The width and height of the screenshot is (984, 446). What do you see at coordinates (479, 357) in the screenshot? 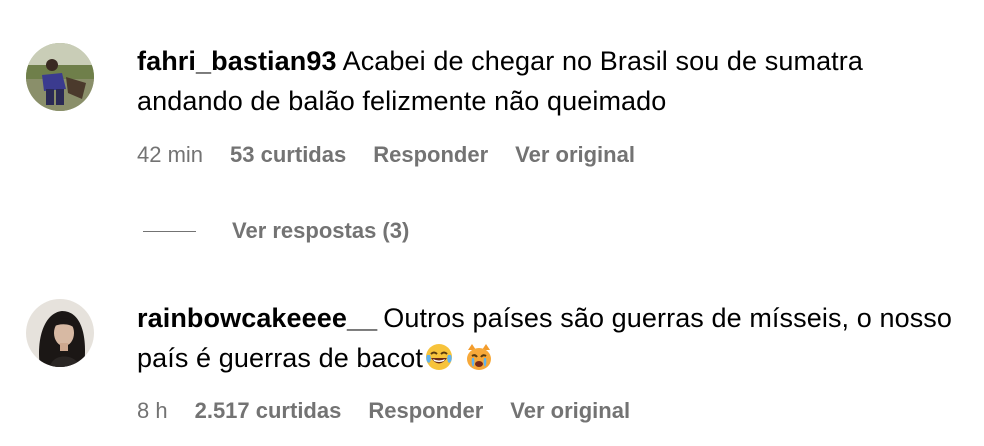
I see `crying-cat-face-icon` at bounding box center [479, 357].